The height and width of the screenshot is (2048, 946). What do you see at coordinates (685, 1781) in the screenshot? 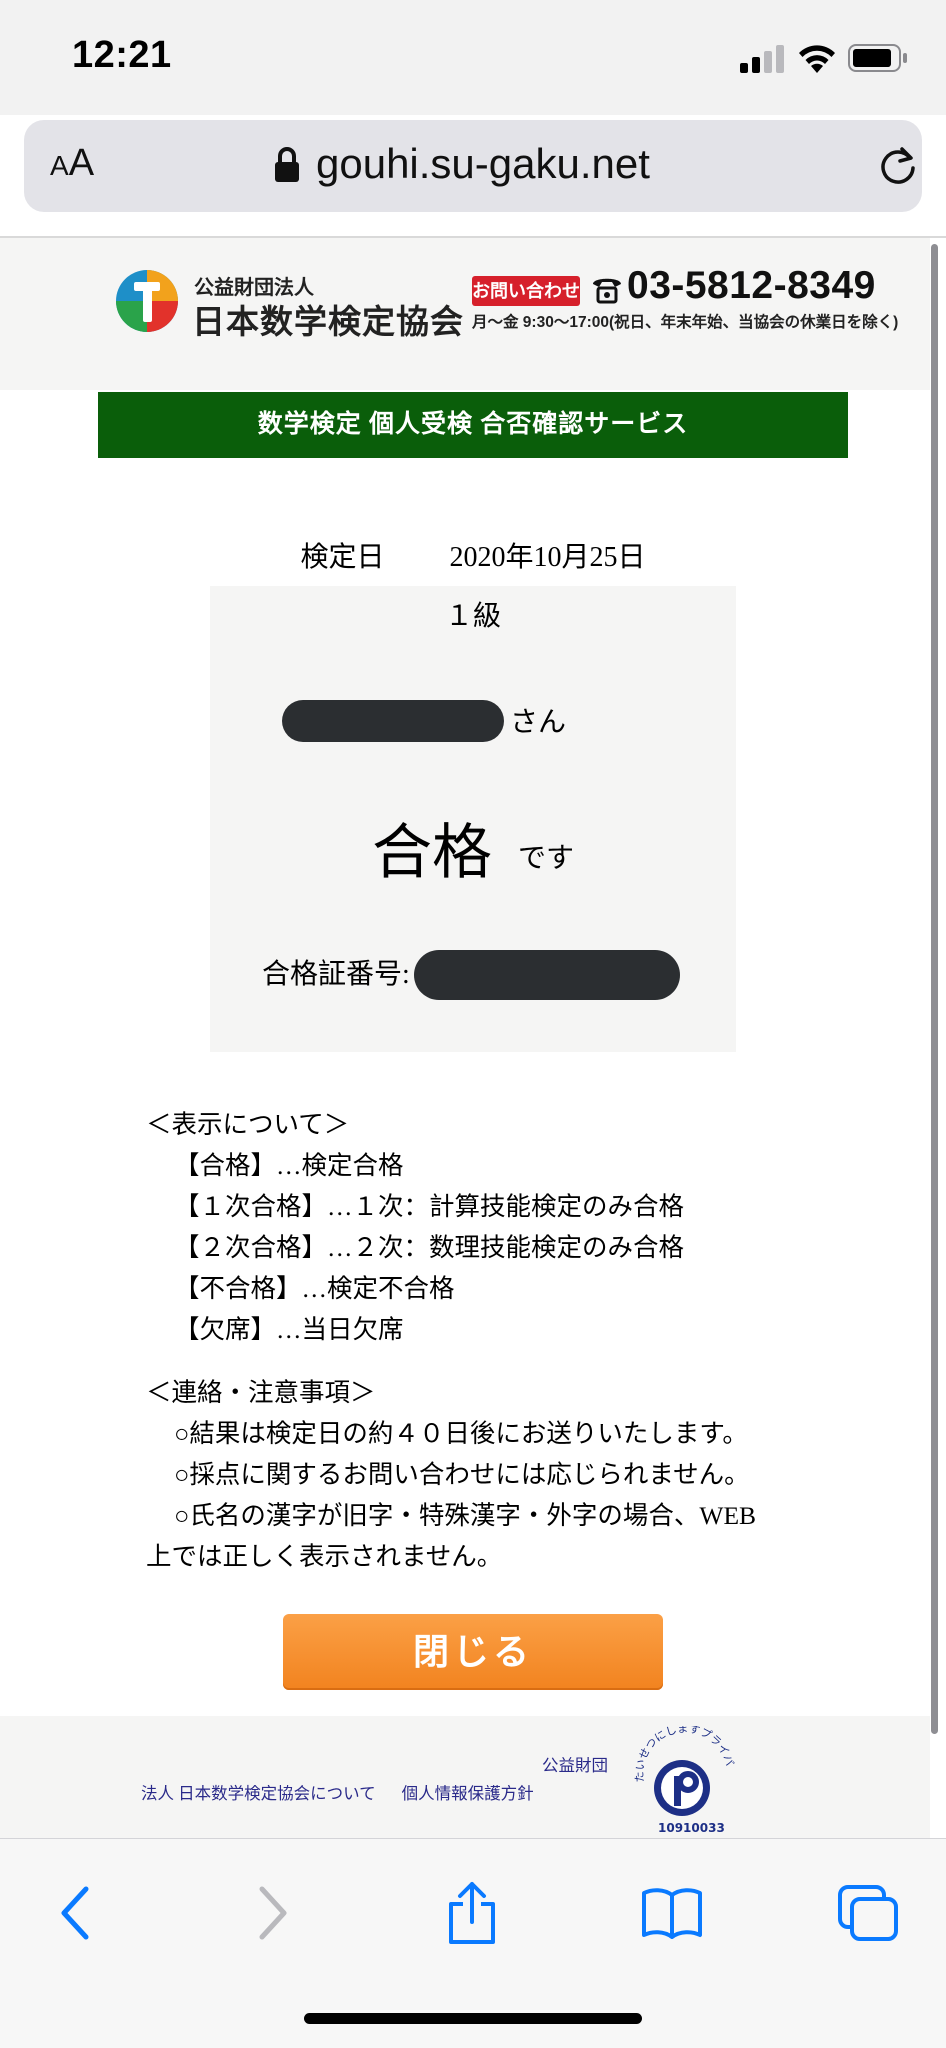
I see `privacy-mark-icon: たいせつにしますプライバシー 10910033` at bounding box center [685, 1781].